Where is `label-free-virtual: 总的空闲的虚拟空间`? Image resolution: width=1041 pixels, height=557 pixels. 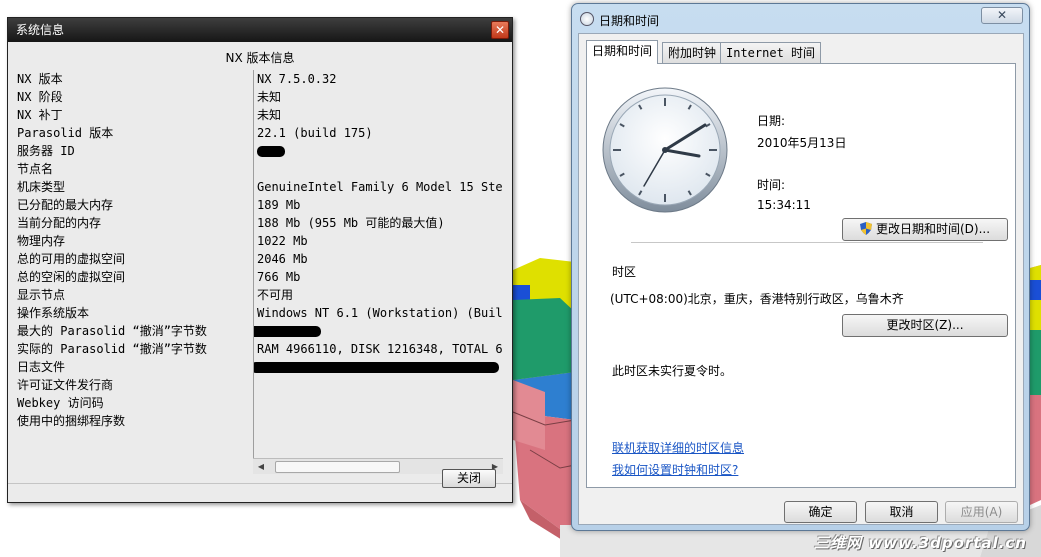 label-free-virtual: 总的空闲的虚拟空间 is located at coordinates (71, 277).